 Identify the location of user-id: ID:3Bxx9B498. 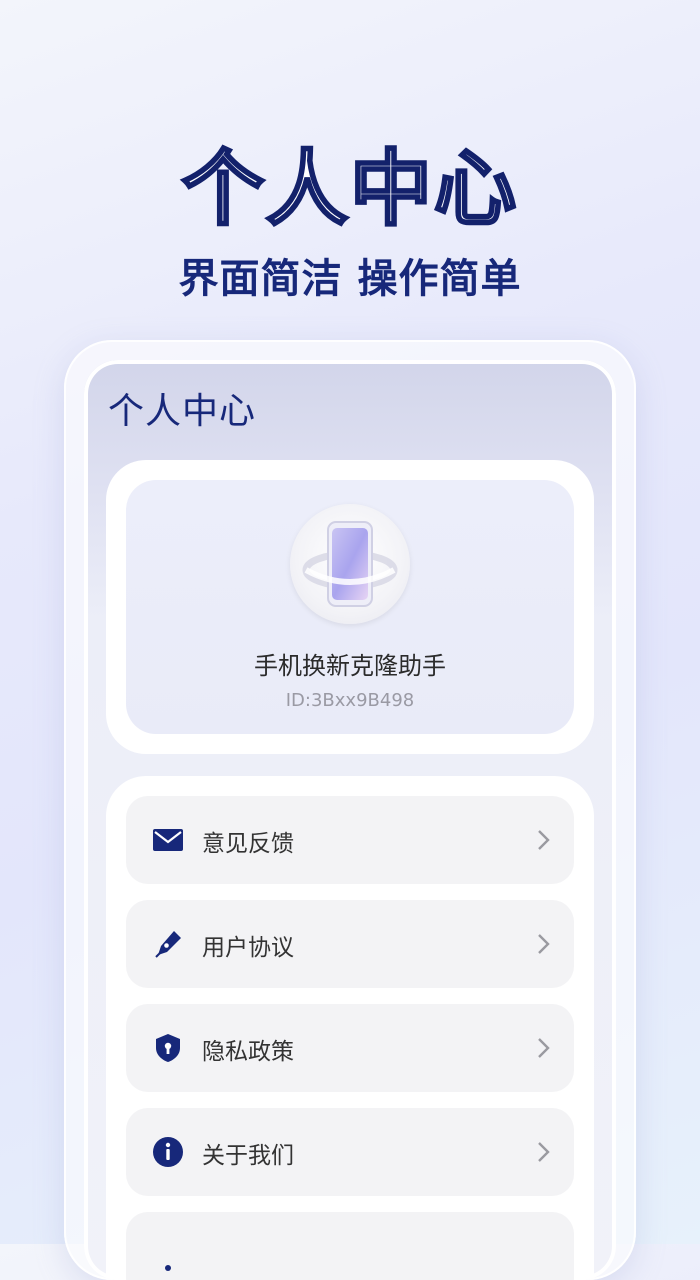
(350, 700).